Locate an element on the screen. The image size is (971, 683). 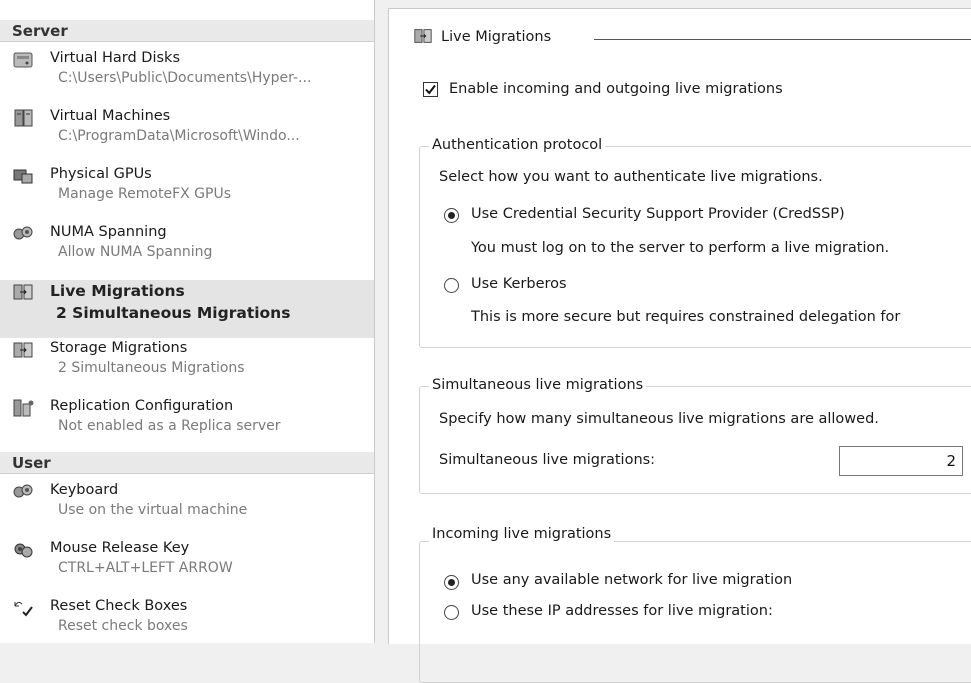
simultaneous-migrations-field-label: Simultaneous live migrations: is located at coordinates (547, 460).